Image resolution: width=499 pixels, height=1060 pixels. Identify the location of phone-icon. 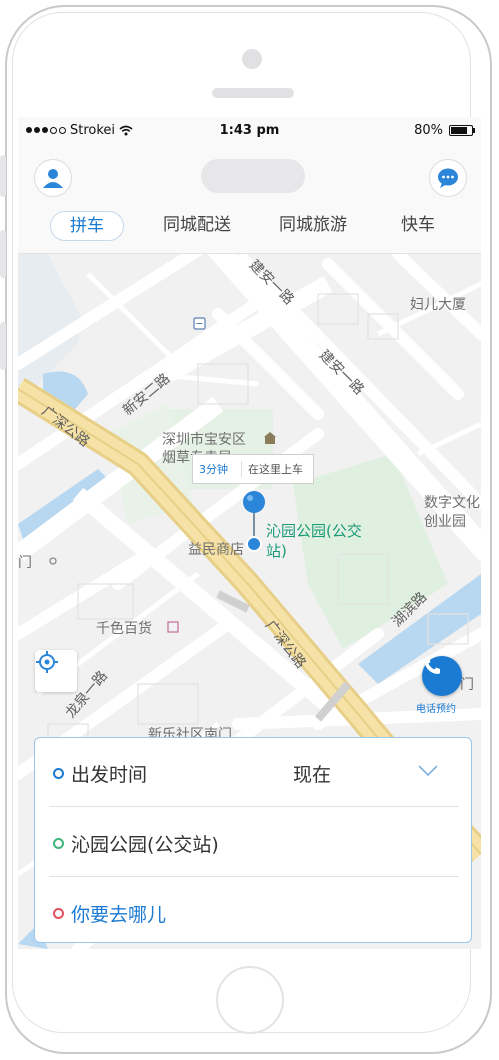
(432, 666).